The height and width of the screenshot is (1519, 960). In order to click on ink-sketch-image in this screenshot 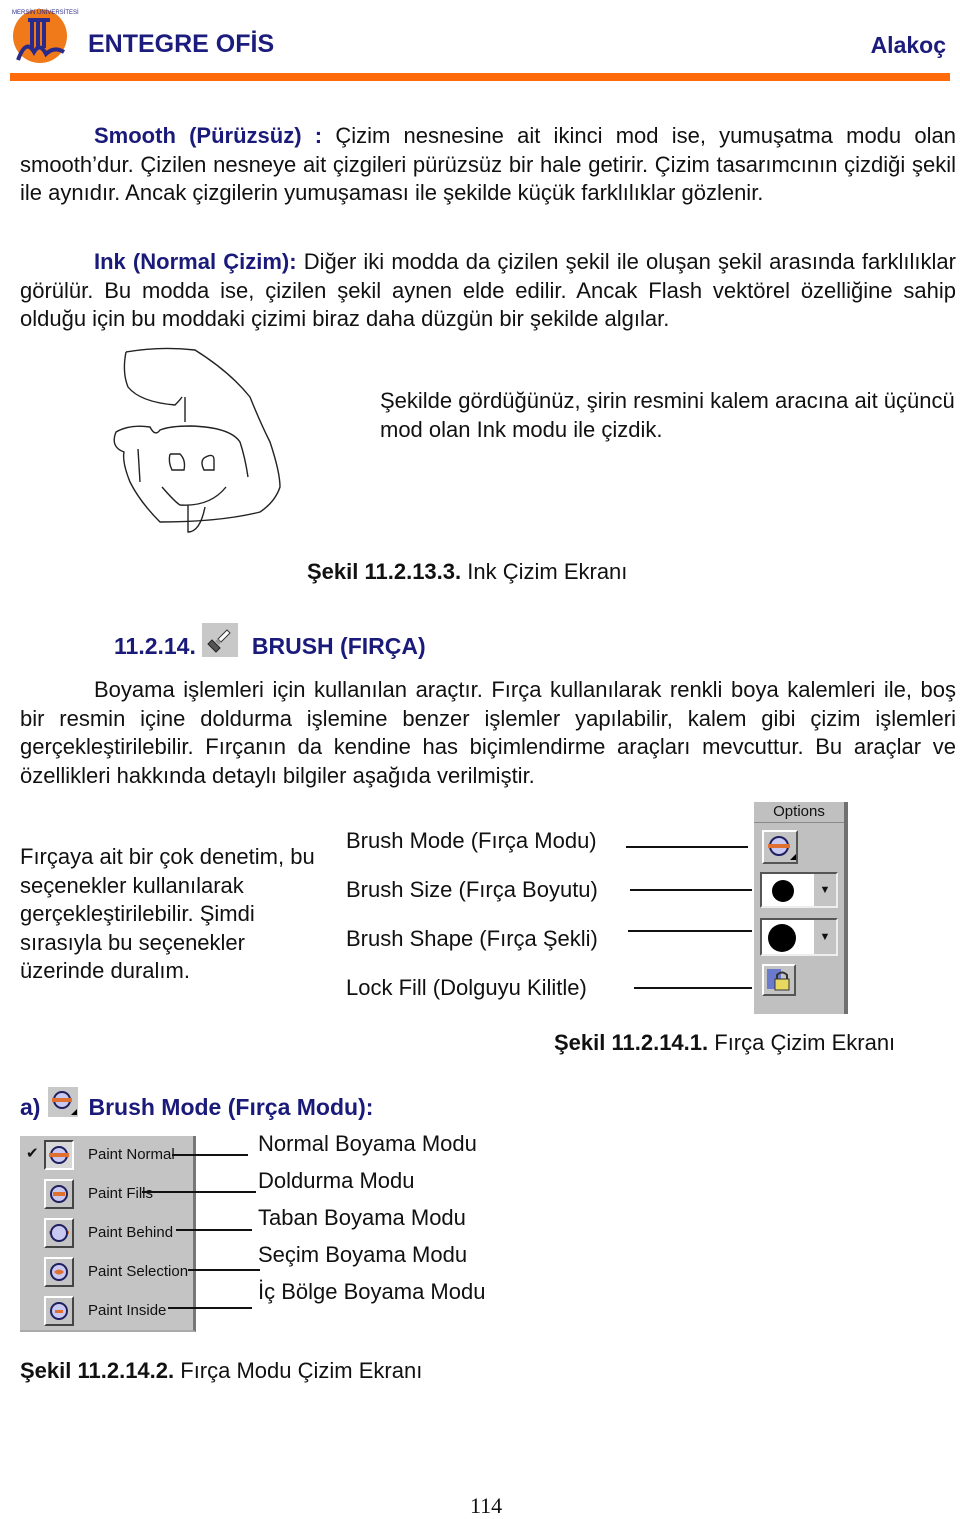, I will do `click(200, 442)`.